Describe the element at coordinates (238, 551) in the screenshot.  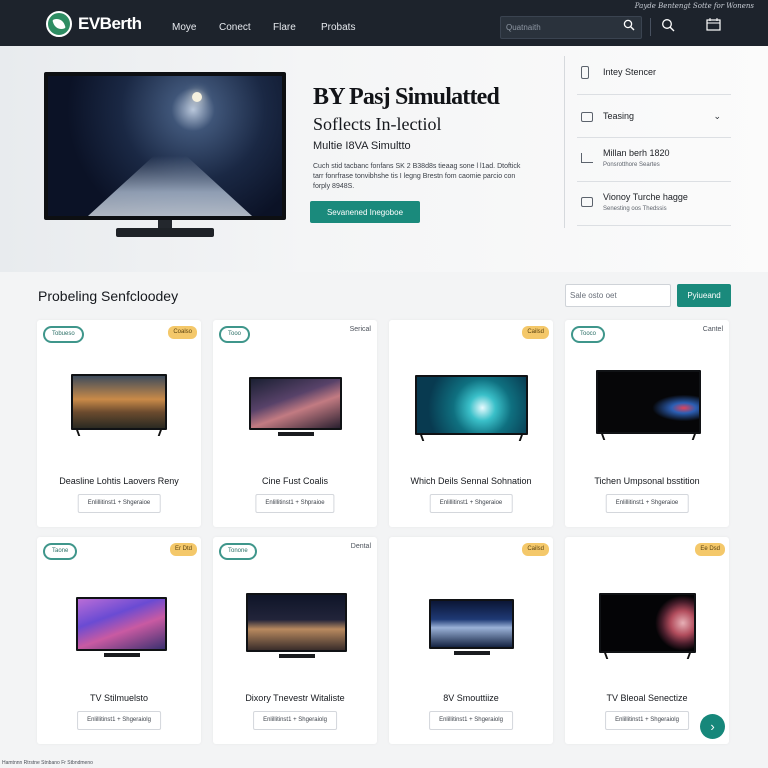
I see `product-badge: Tonone` at that location.